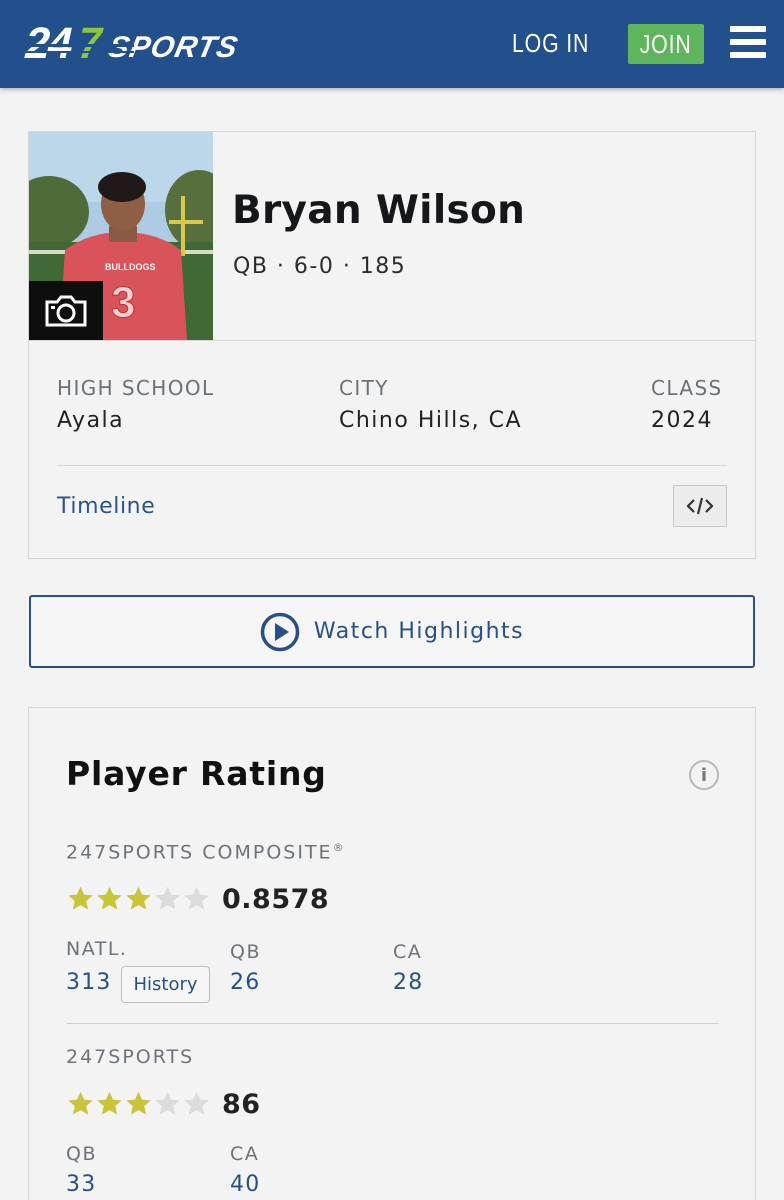  I want to click on join-button: JOIN, so click(666, 44).